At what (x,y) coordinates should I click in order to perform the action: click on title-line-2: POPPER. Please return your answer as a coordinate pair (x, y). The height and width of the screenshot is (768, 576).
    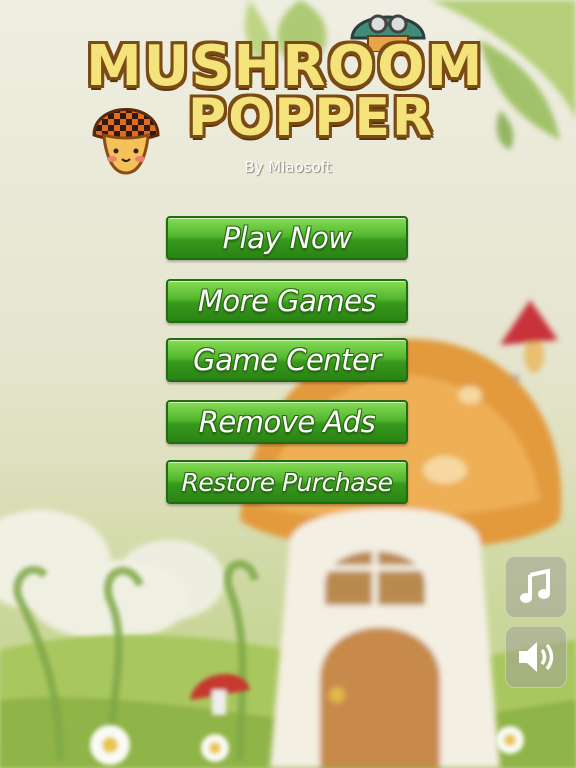
    Looking at the image, I should click on (311, 118).